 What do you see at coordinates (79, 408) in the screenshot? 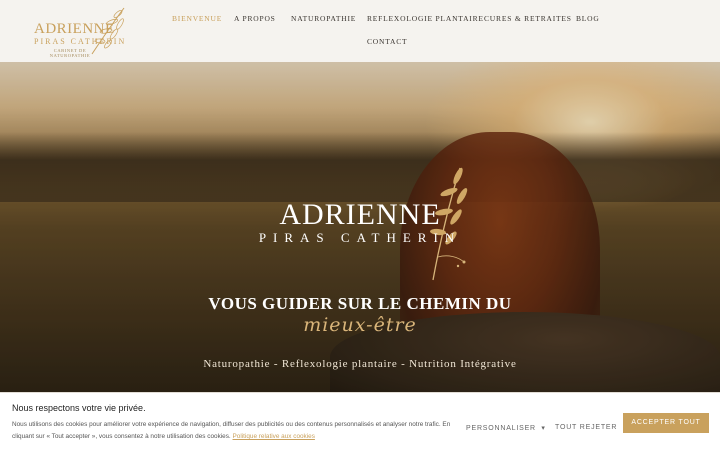
I see `cookie-title: Nous respectons votre vie privée.` at bounding box center [79, 408].